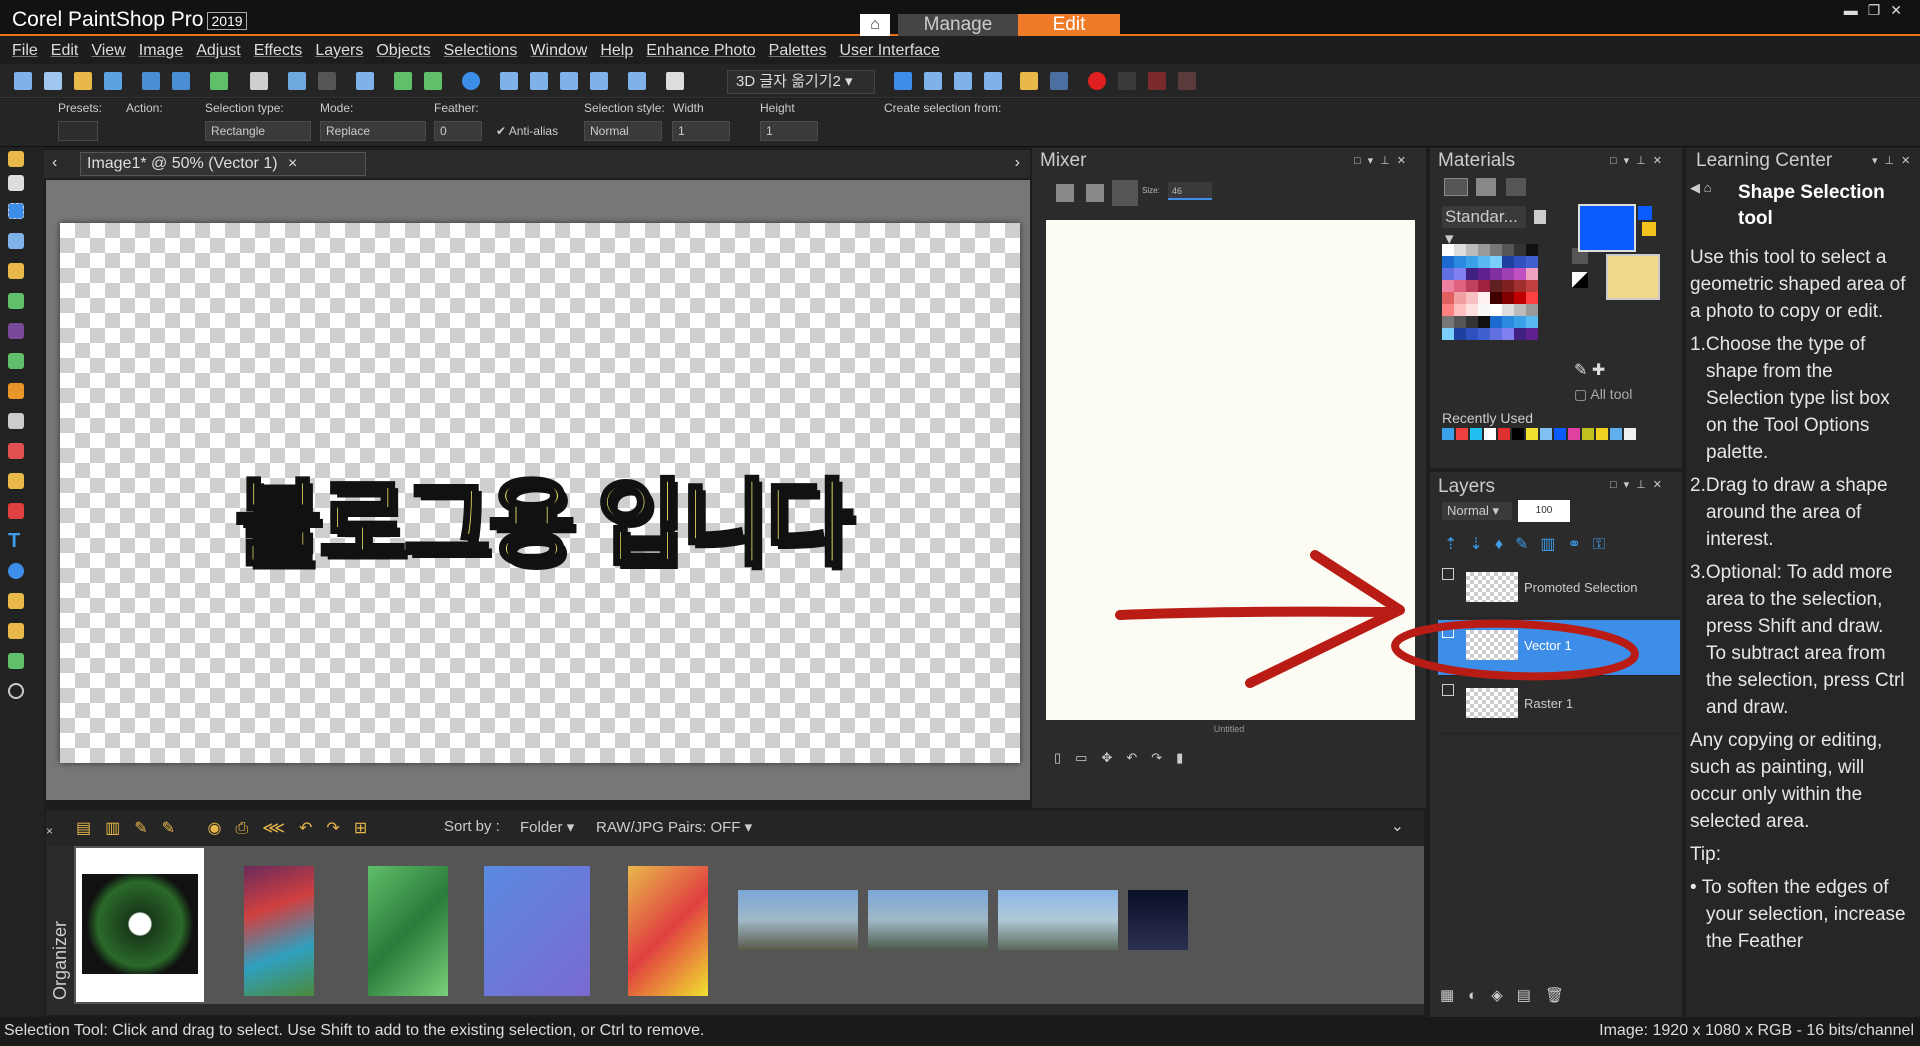 This screenshot has width=1920, height=1046. I want to click on zoom-out-icon, so click(569, 81).